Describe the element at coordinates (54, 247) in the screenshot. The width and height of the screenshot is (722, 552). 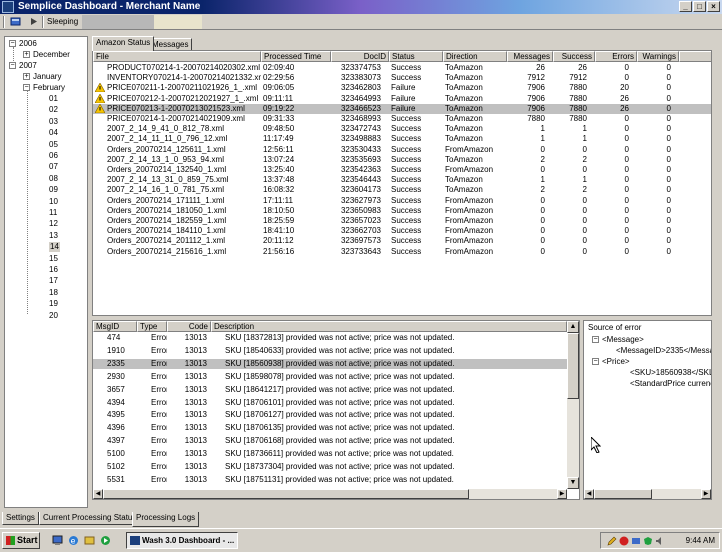
I see `tree-node-selected: 14` at that location.